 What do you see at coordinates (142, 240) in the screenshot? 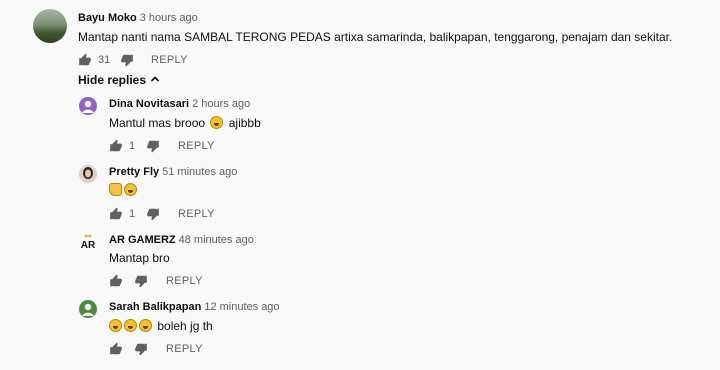
I see `comment-author: AR GAMERZ` at bounding box center [142, 240].